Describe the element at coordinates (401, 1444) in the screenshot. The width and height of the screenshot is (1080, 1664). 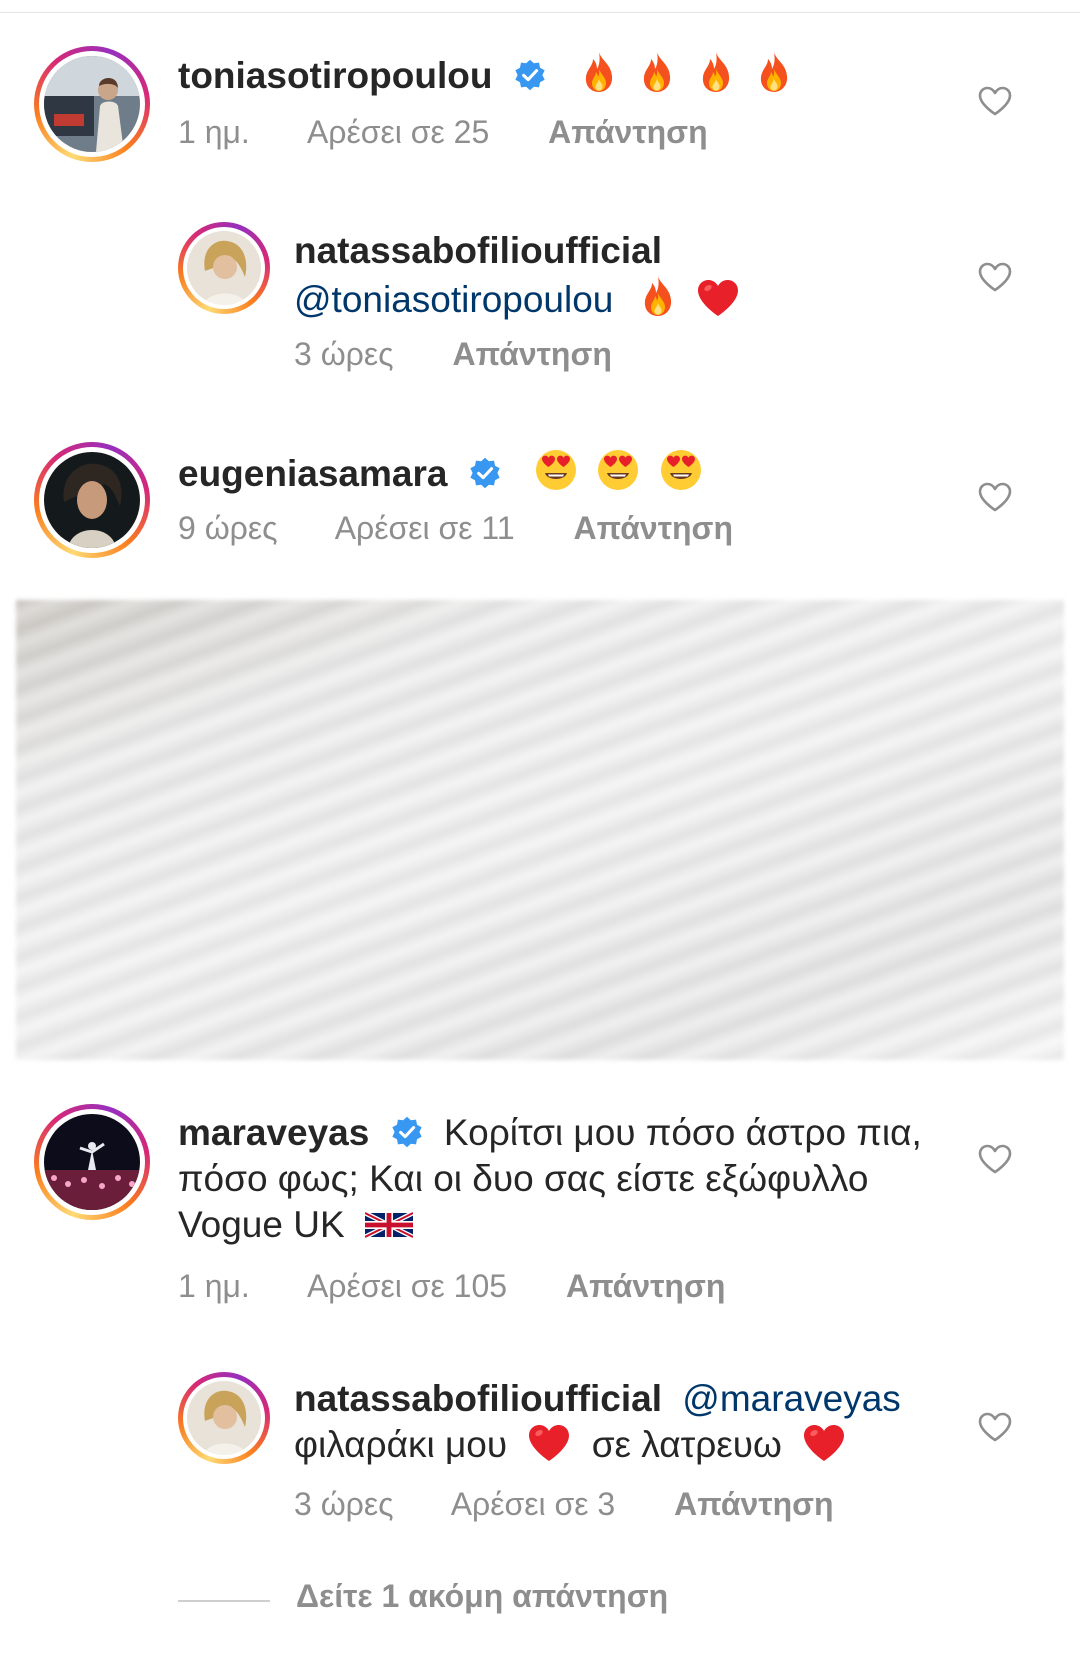
I see `comment-text: φιλαράκι μου` at that location.